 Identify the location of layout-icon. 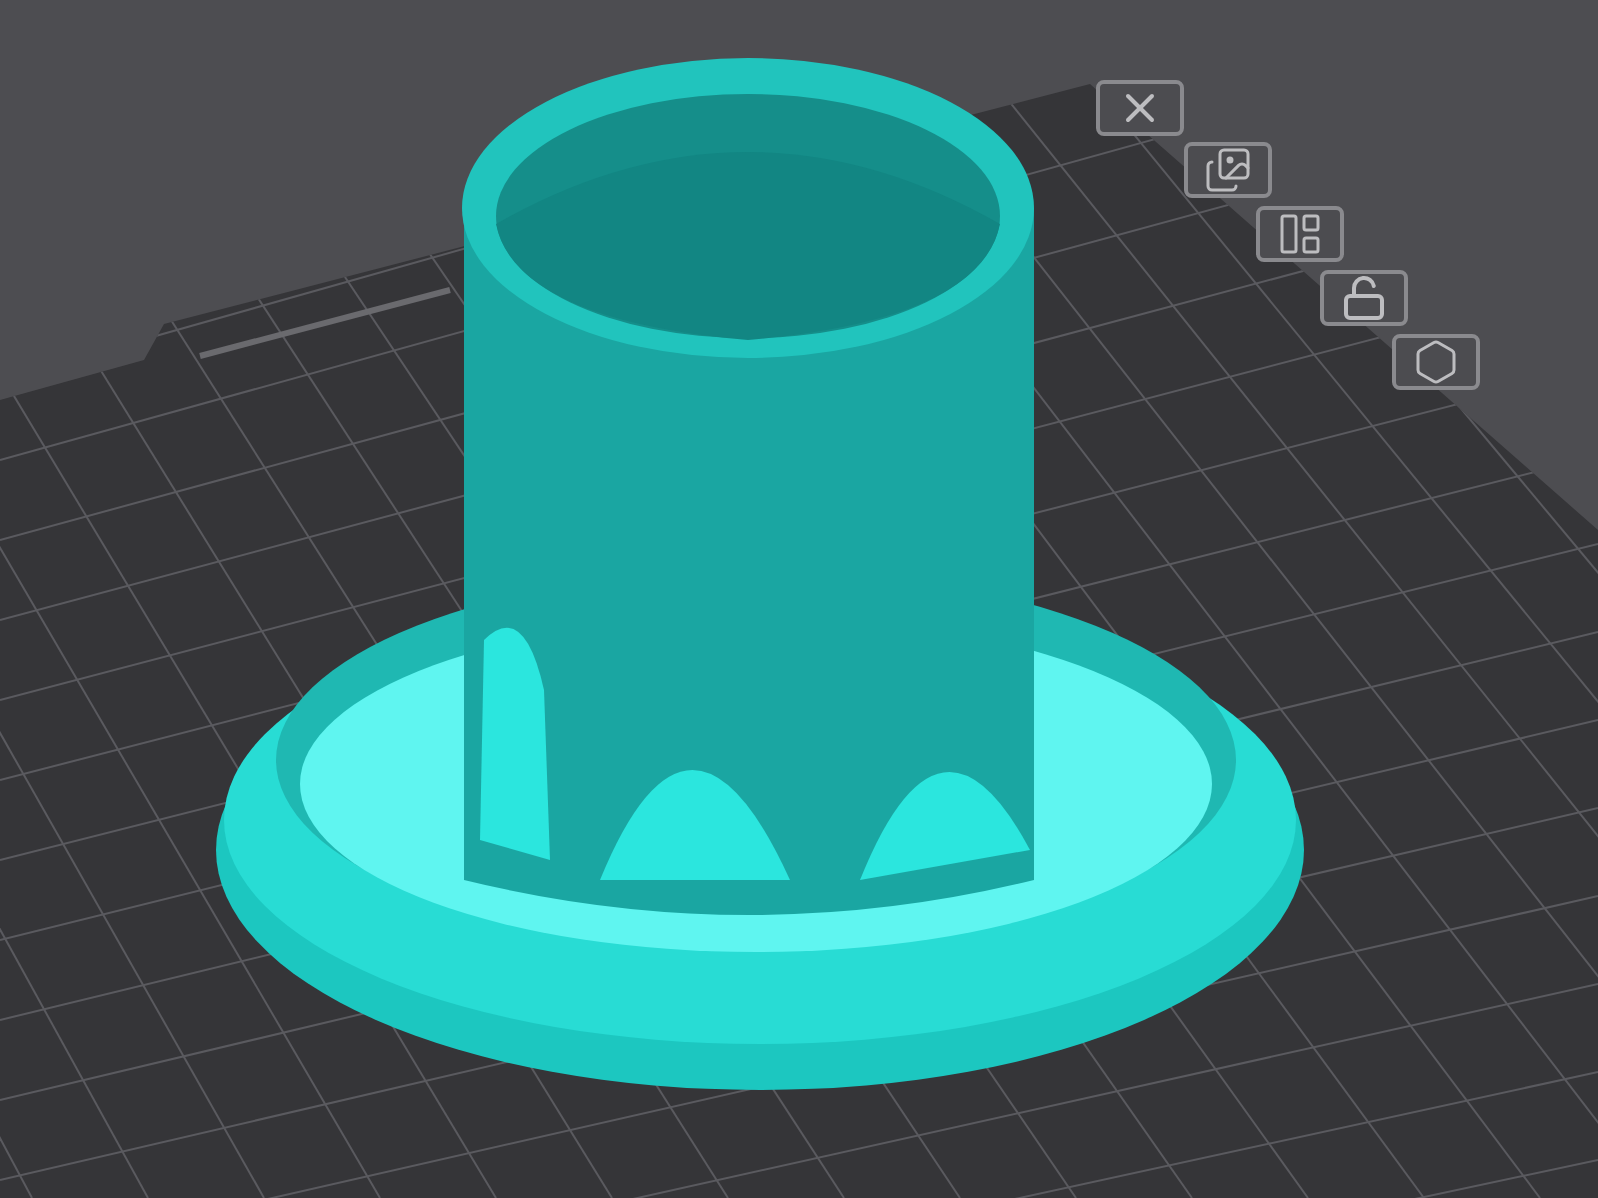
(1300, 234).